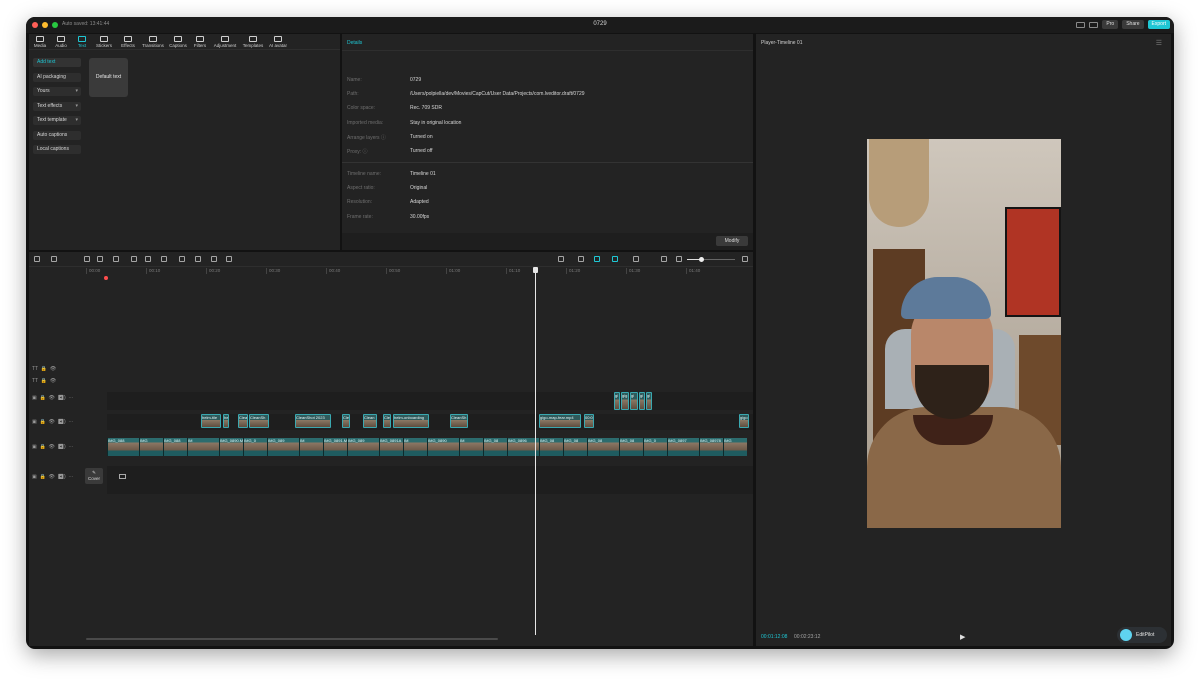  Describe the element at coordinates (116, 259) in the screenshot. I see `split-icon` at that location.